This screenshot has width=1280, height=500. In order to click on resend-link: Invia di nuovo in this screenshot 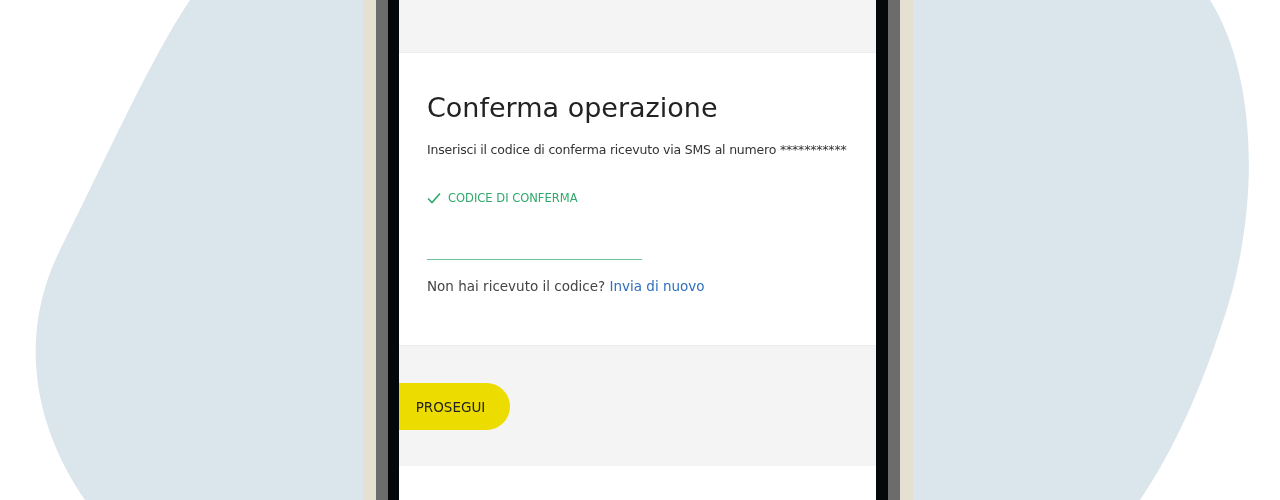, I will do `click(657, 286)`.